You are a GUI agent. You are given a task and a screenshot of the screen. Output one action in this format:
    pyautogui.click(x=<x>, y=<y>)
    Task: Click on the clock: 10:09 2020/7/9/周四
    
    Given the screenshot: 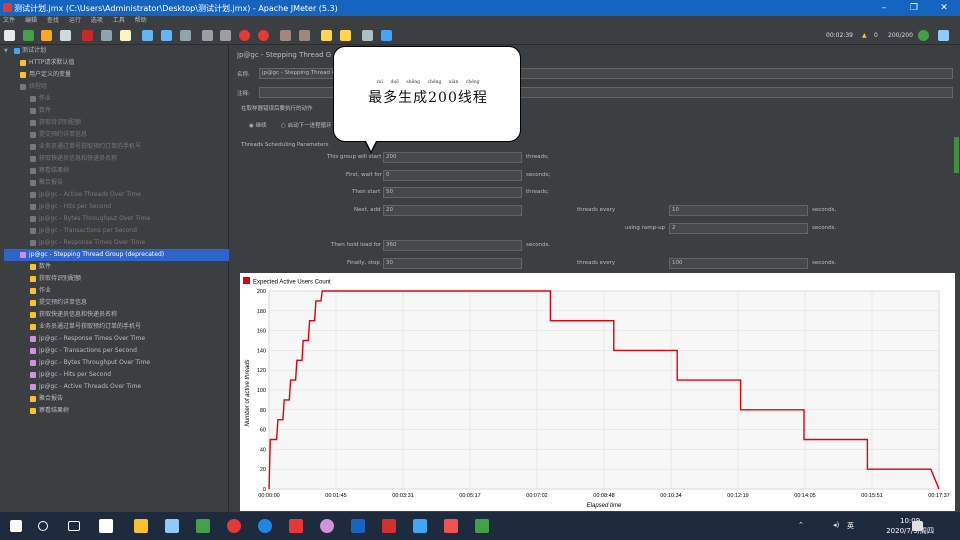 What is the action you would take?
    pyautogui.click(x=910, y=526)
    